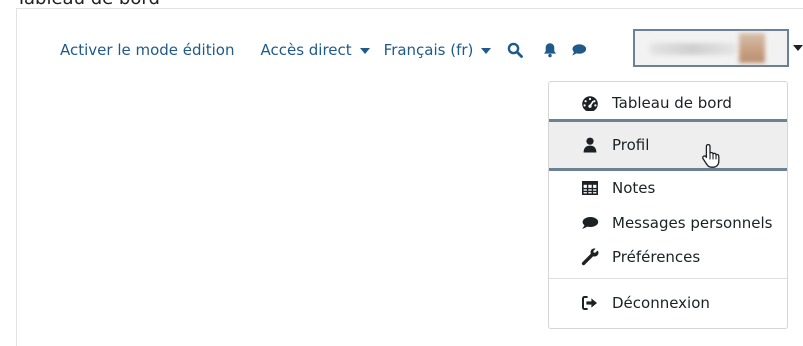 The width and height of the screenshot is (803, 346). Describe the element at coordinates (147, 50) in the screenshot. I see `edit-mode-link: Activer le mode édition` at that location.